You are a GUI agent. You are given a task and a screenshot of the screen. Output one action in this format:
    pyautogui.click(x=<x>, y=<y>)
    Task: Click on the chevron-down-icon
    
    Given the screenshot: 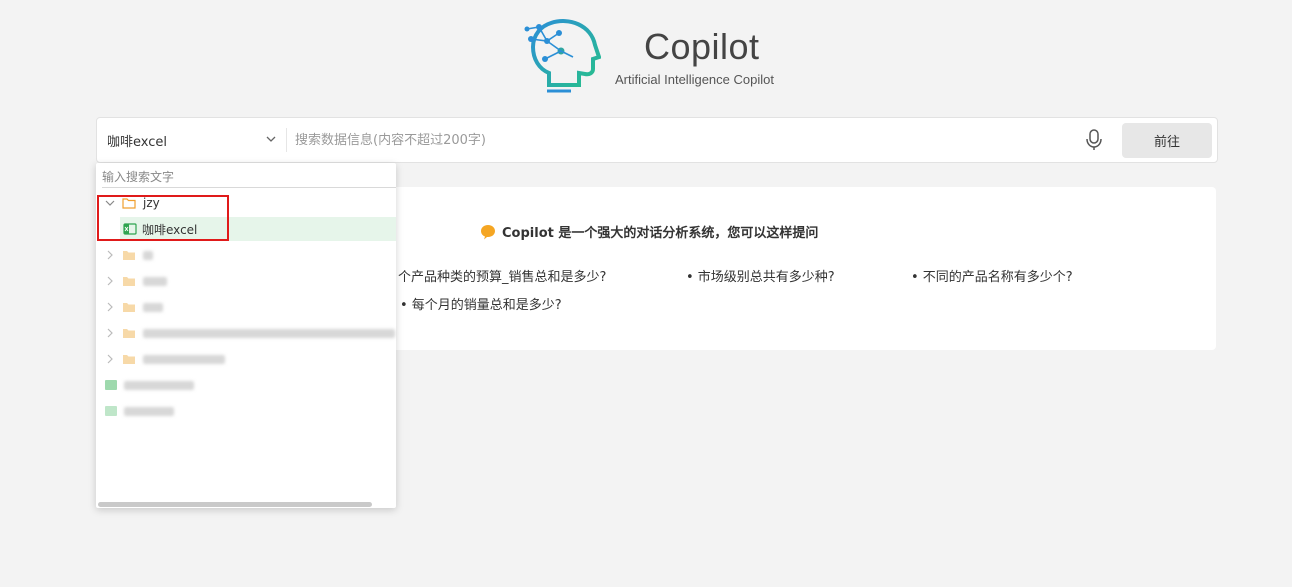 What is the action you would take?
    pyautogui.click(x=271, y=139)
    